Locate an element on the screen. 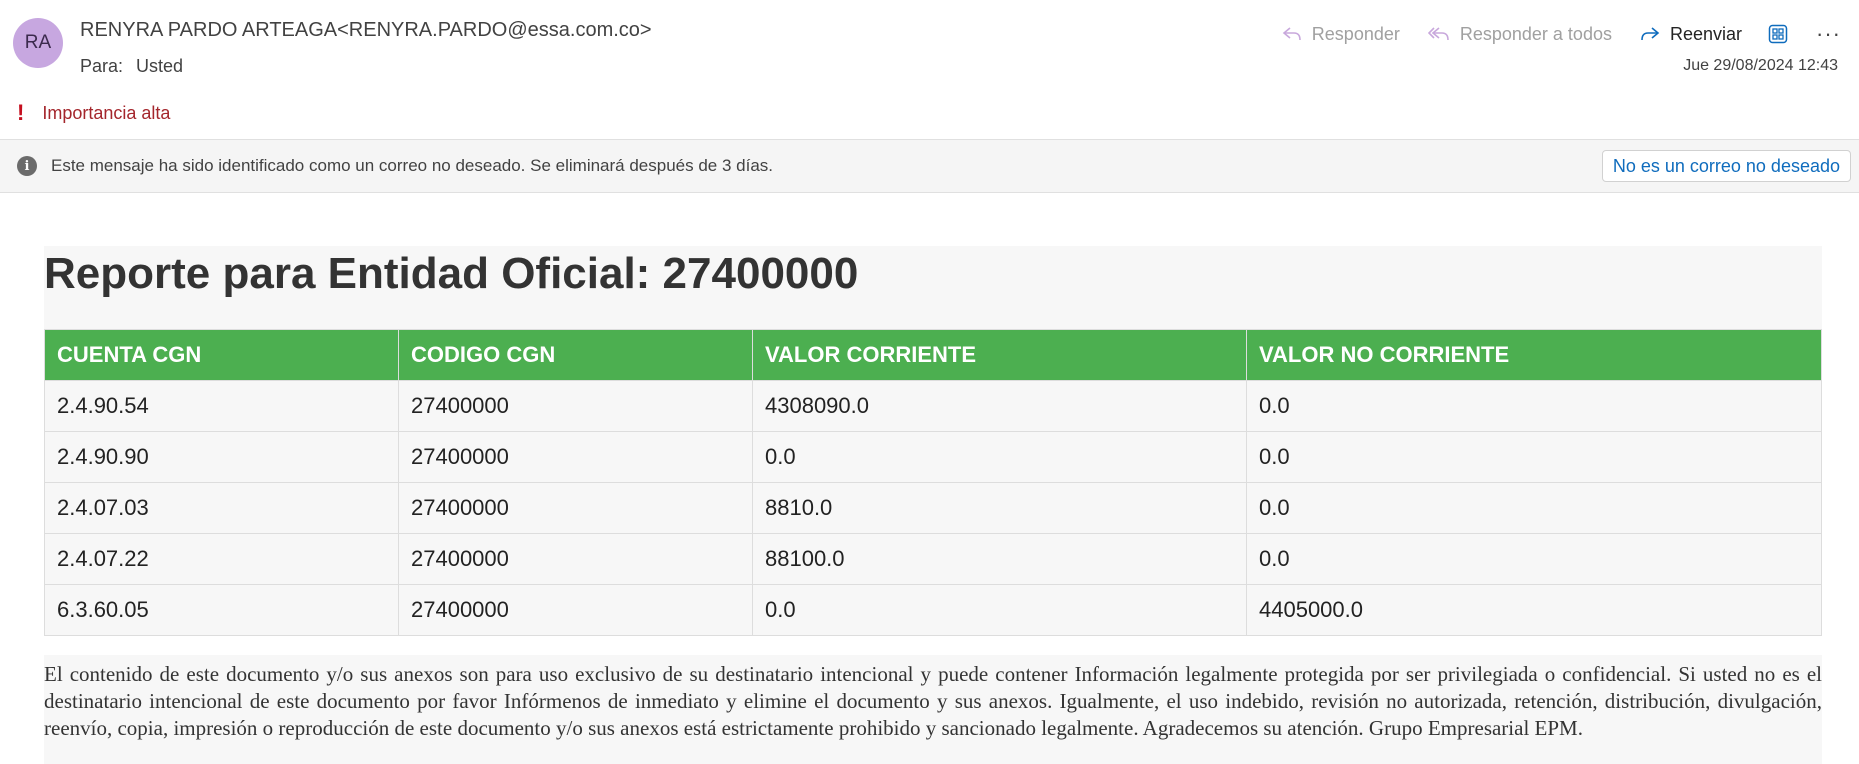 The height and width of the screenshot is (764, 1859). reply-icon is located at coordinates (1291, 34).